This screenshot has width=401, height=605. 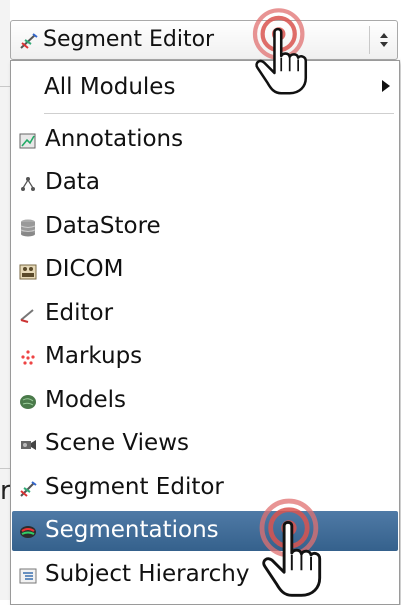 What do you see at coordinates (132, 530) in the screenshot?
I see `menu-item-label: Segmentations` at bounding box center [132, 530].